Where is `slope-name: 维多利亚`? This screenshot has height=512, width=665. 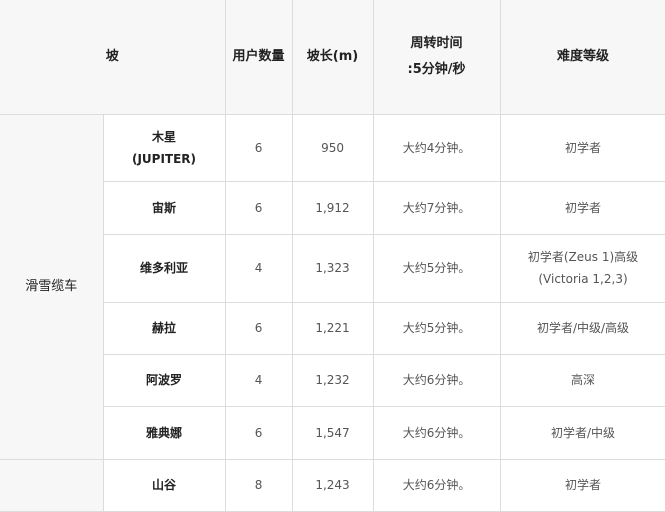 slope-name: 维多利亚 is located at coordinates (164, 268).